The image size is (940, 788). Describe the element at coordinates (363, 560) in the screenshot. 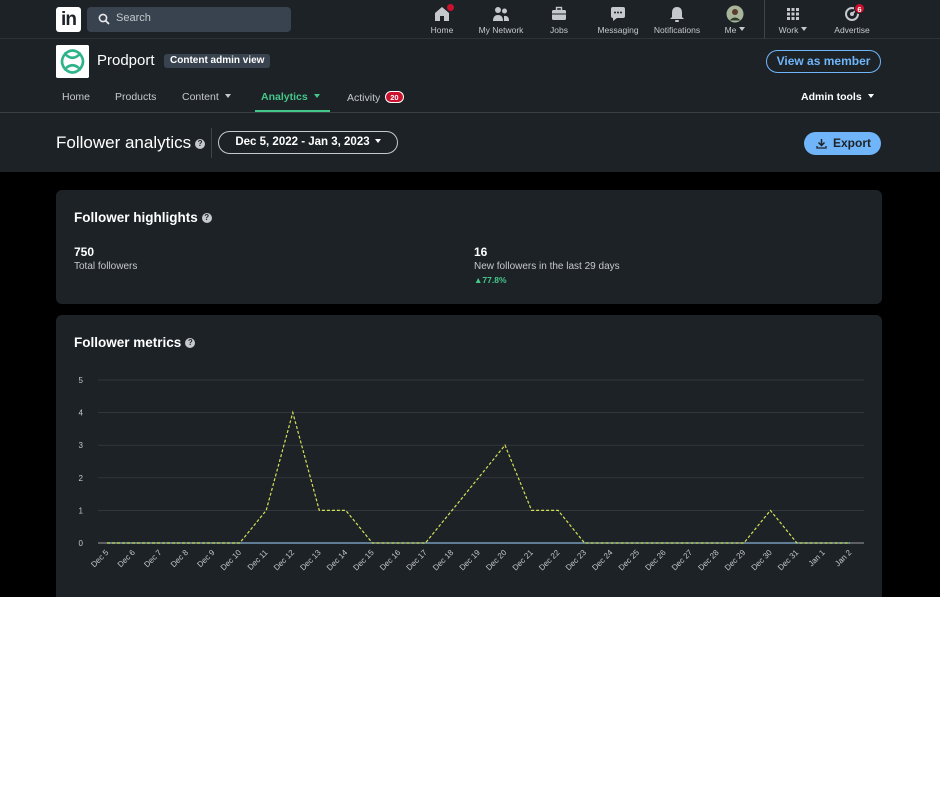

I see `x-tick-label-10: Dec 15` at that location.